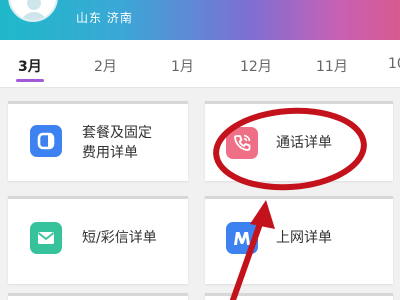  Describe the element at coordinates (104, 18) in the screenshot. I see `location-text: 山东 济南` at that location.